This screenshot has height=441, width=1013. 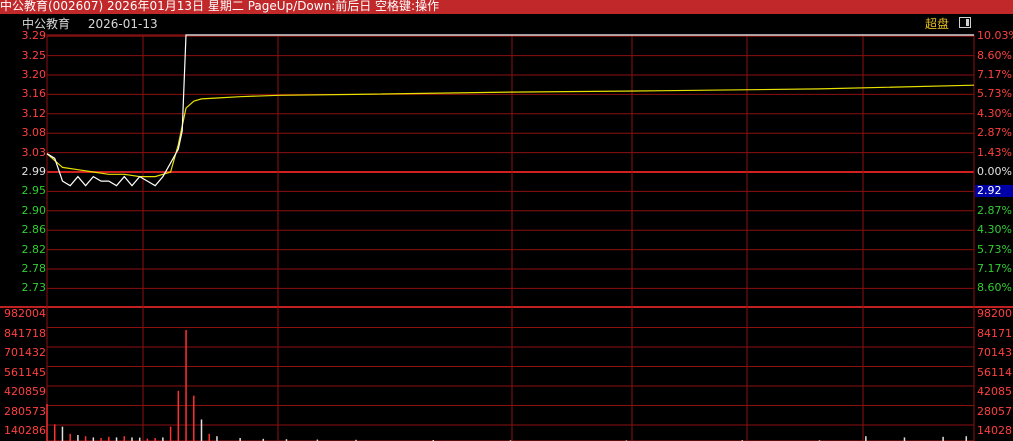 I want to click on volume-tick-label: 42085, so click(x=994, y=391).